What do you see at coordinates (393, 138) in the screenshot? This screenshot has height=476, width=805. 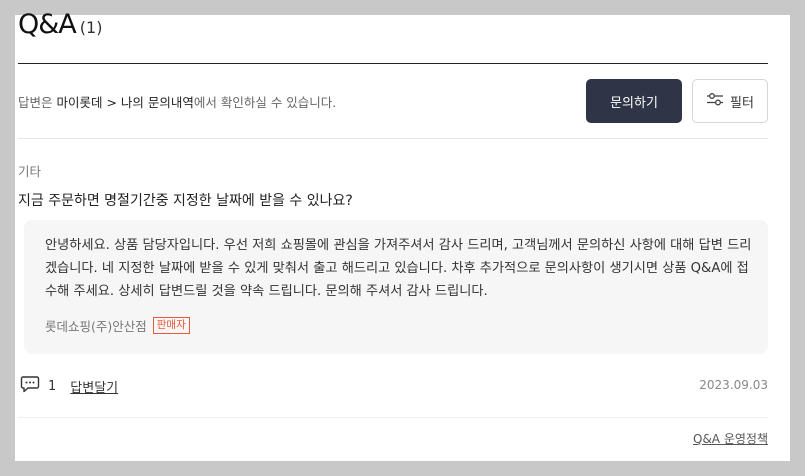 I see `toolbar-divider` at bounding box center [393, 138].